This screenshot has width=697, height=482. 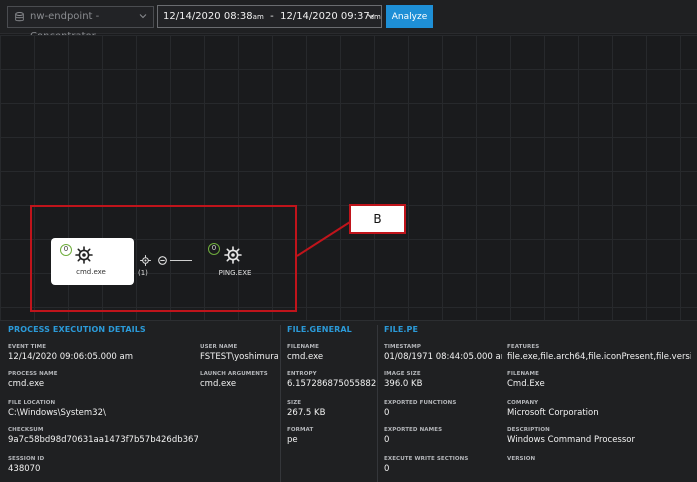 I want to click on timestamp-label: TIMESTAMP, so click(x=402, y=347).